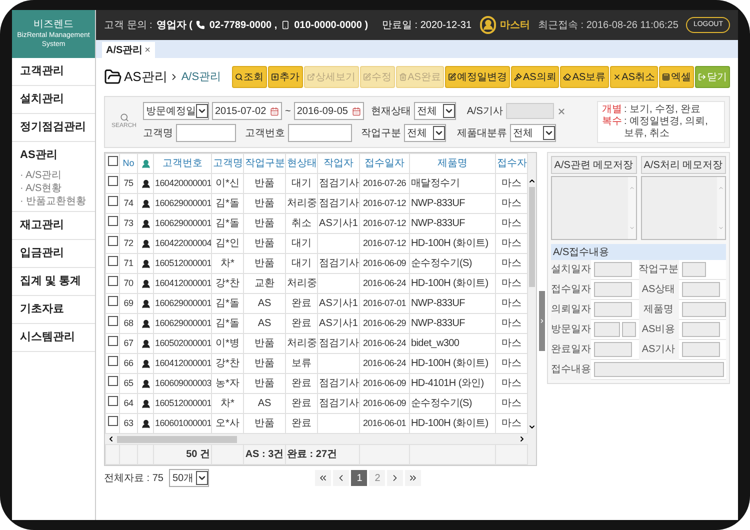 The width and height of the screenshot is (750, 530). What do you see at coordinates (129, 264) in the screenshot?
I see `table-cell: 71` at bounding box center [129, 264].